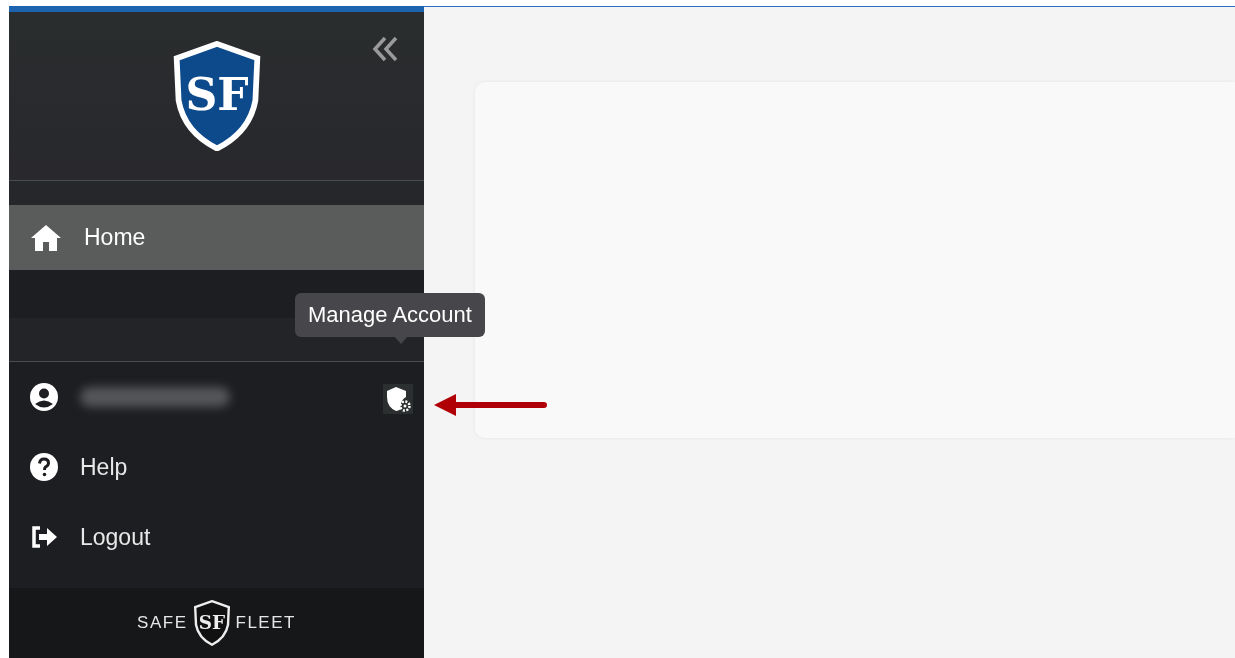 Image resolution: width=1235 pixels, height=658 pixels. I want to click on brand-text: FLEET, so click(265, 623).